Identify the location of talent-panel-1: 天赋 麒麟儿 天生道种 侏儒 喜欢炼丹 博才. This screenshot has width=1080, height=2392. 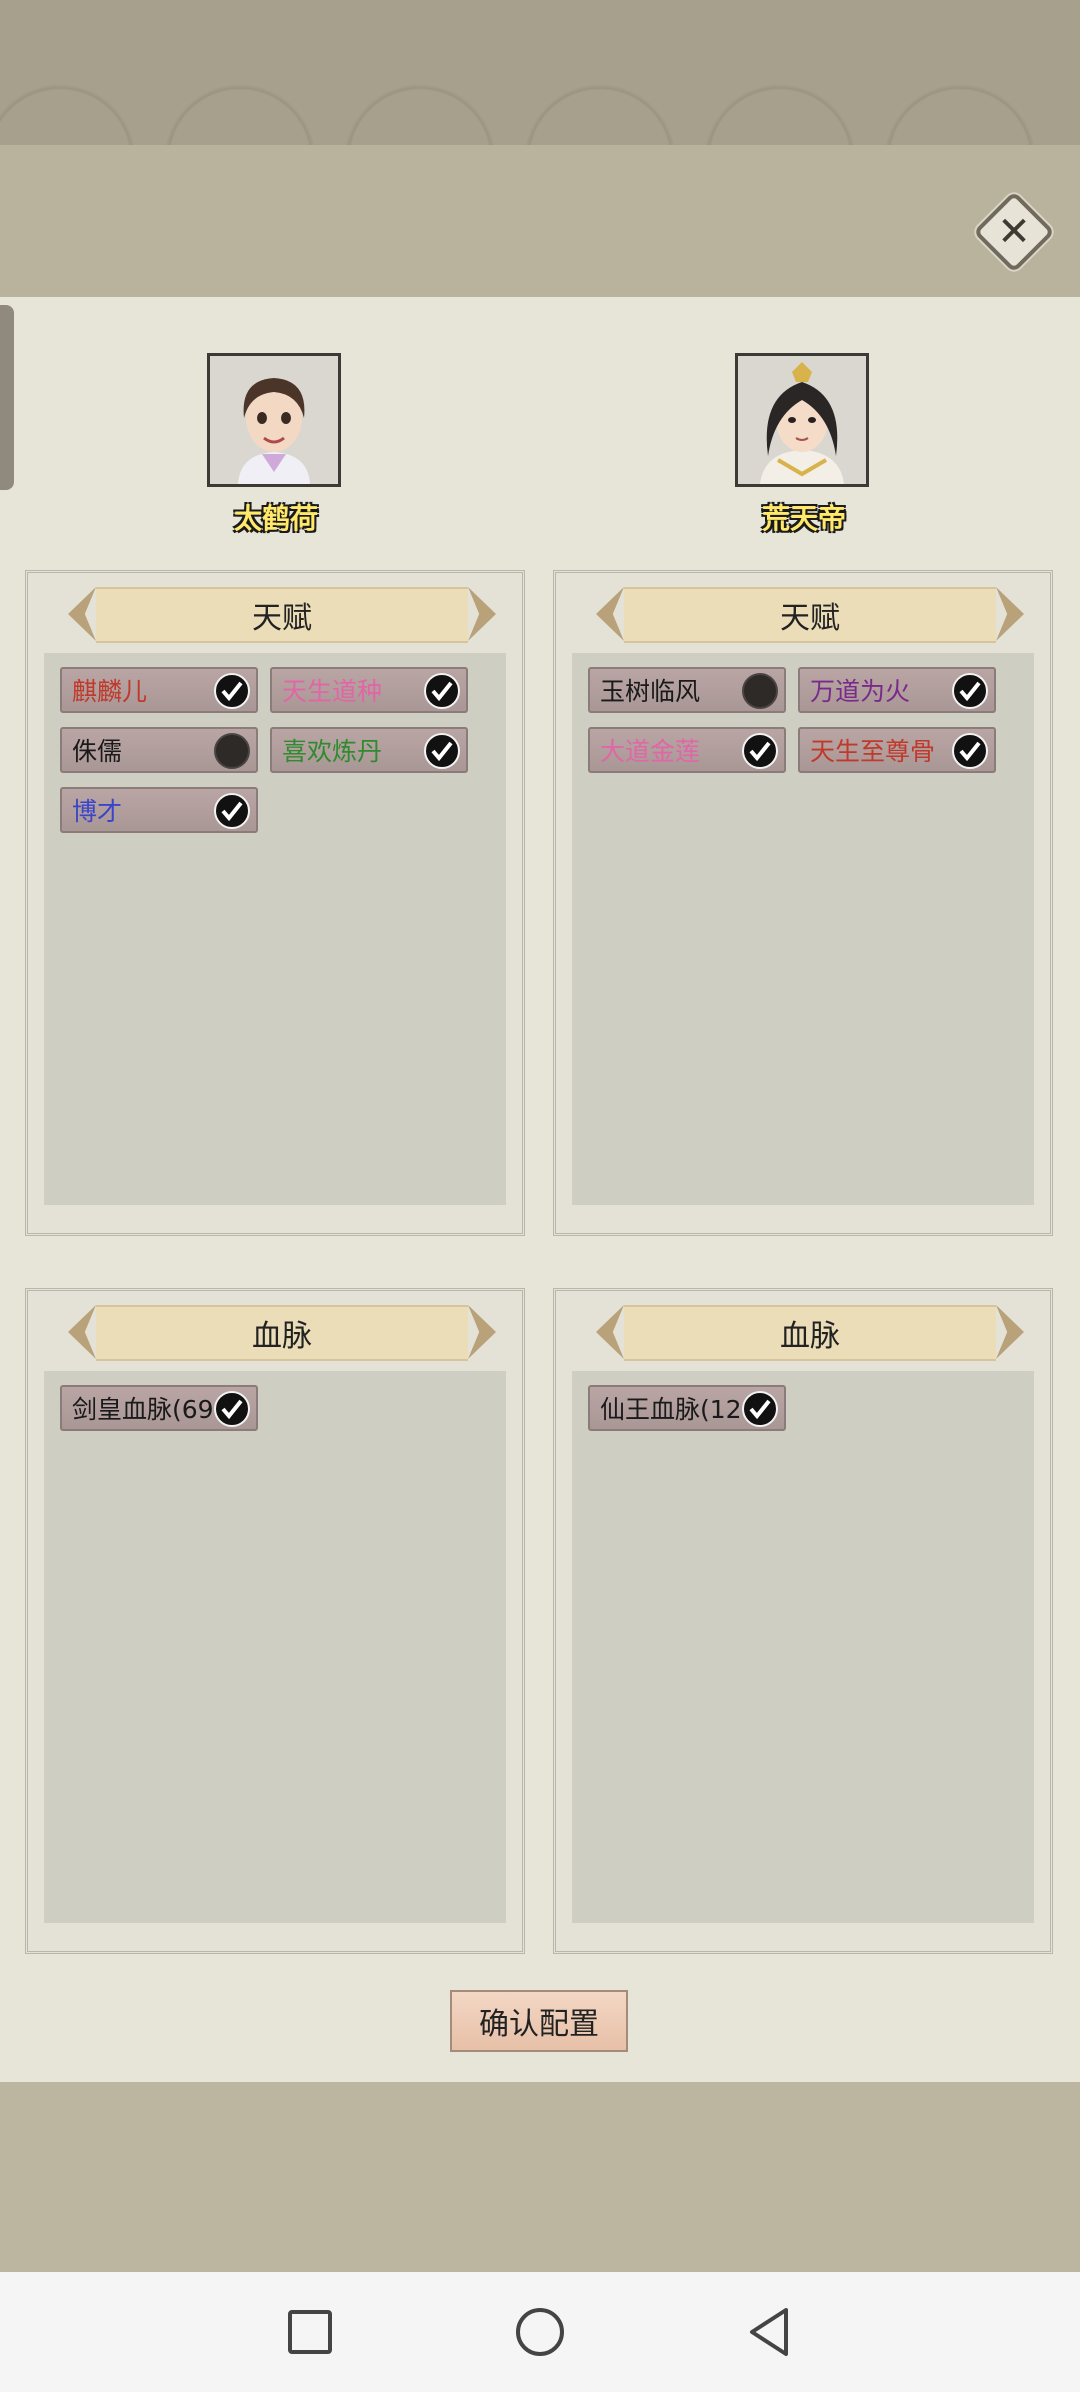
(275, 903).